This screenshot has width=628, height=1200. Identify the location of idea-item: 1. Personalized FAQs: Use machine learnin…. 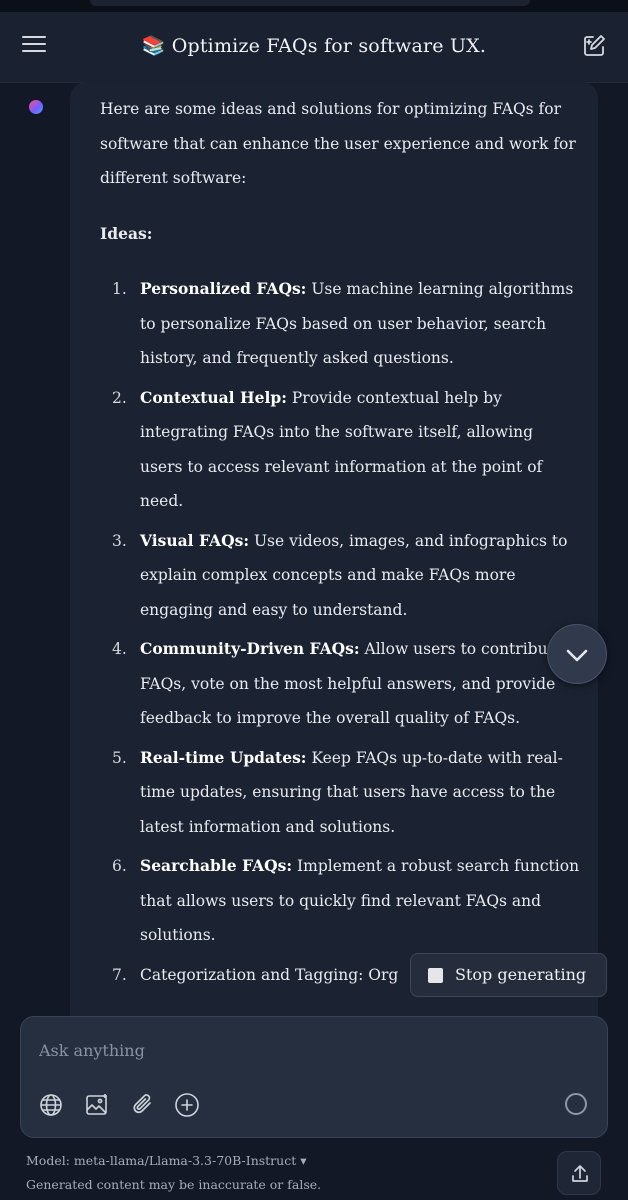
(340, 324).